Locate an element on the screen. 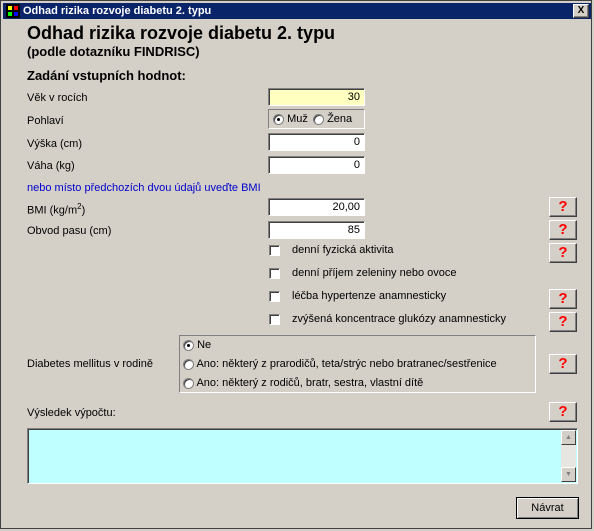  age-label: Věk v rocích is located at coordinates (57, 98).